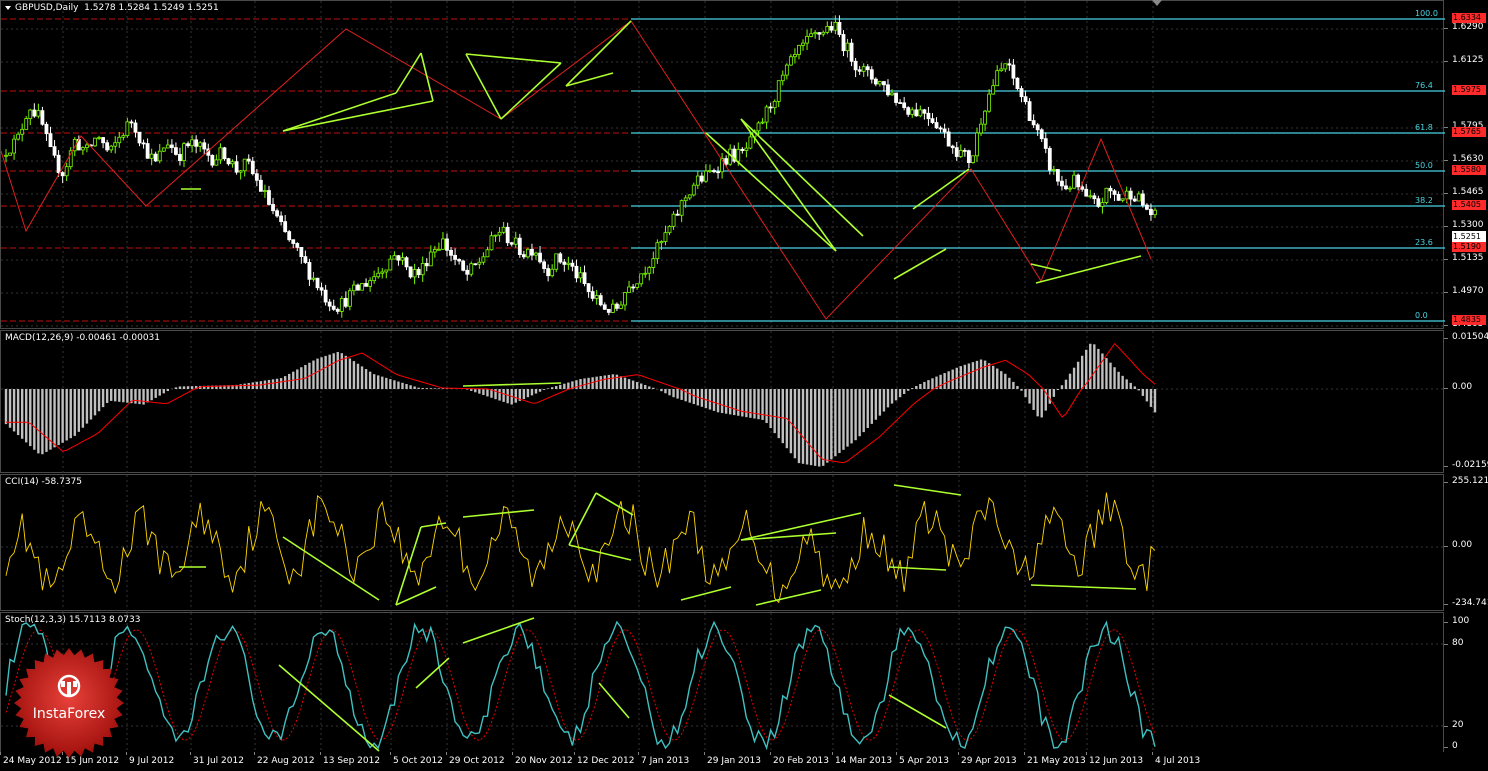 Image resolution: width=1488 pixels, height=771 pixels. Describe the element at coordinates (1470, 481) in the screenshot. I see `cci-tick-label: 255.1212` at that location.